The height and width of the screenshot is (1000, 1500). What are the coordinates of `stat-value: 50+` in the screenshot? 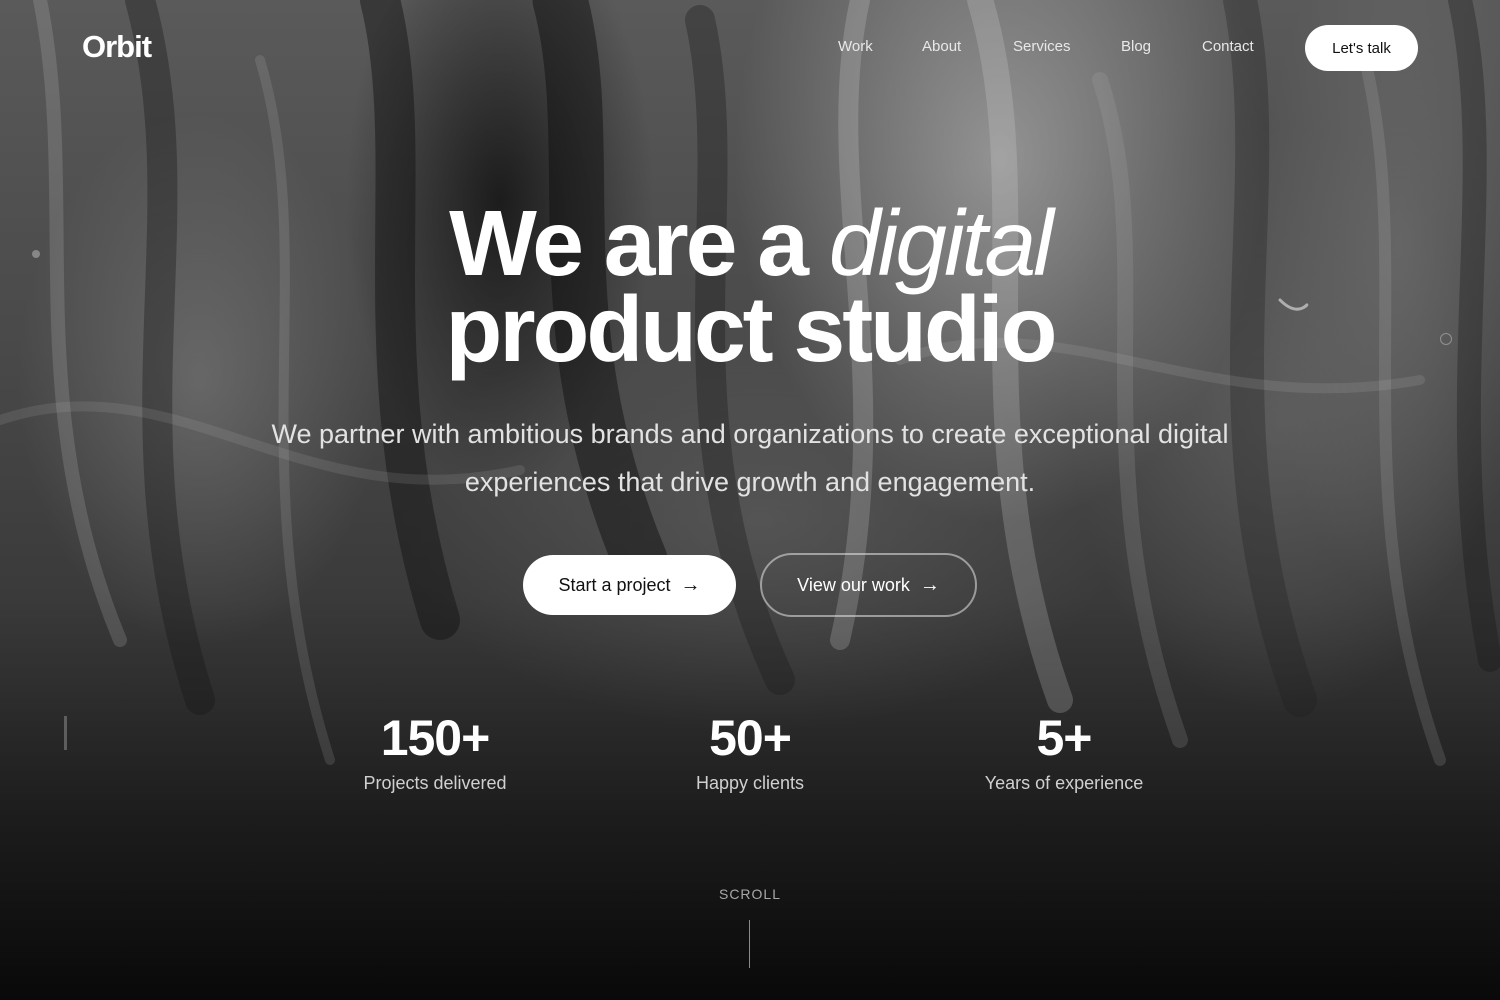 It's located at (750, 738).